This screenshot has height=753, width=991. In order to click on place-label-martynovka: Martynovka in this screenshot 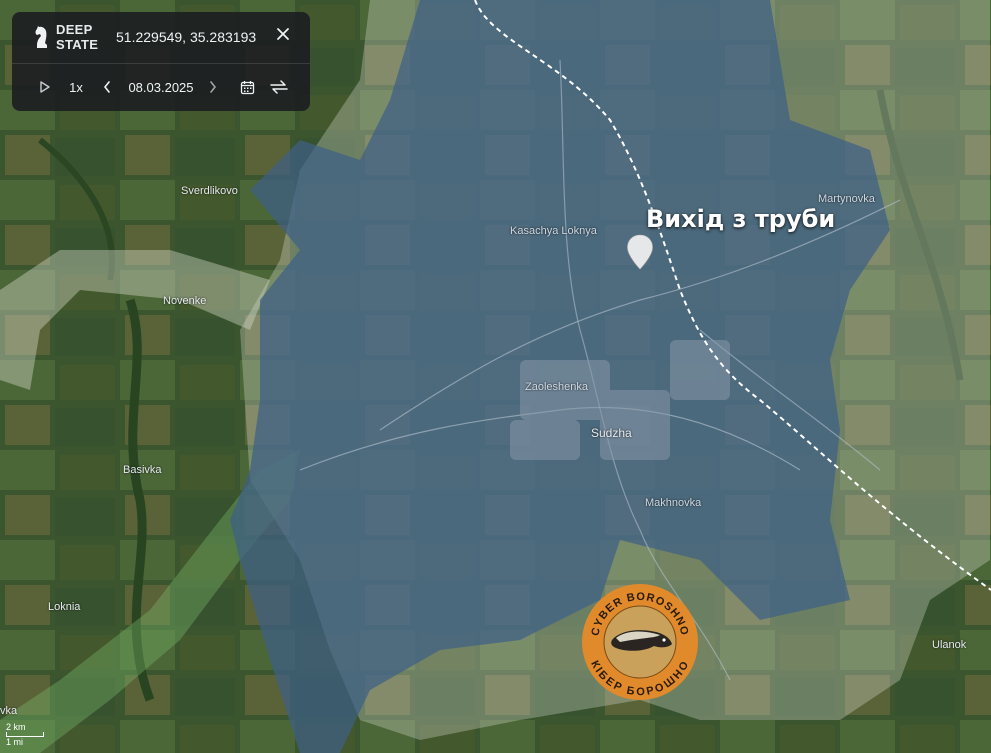, I will do `click(846, 199)`.